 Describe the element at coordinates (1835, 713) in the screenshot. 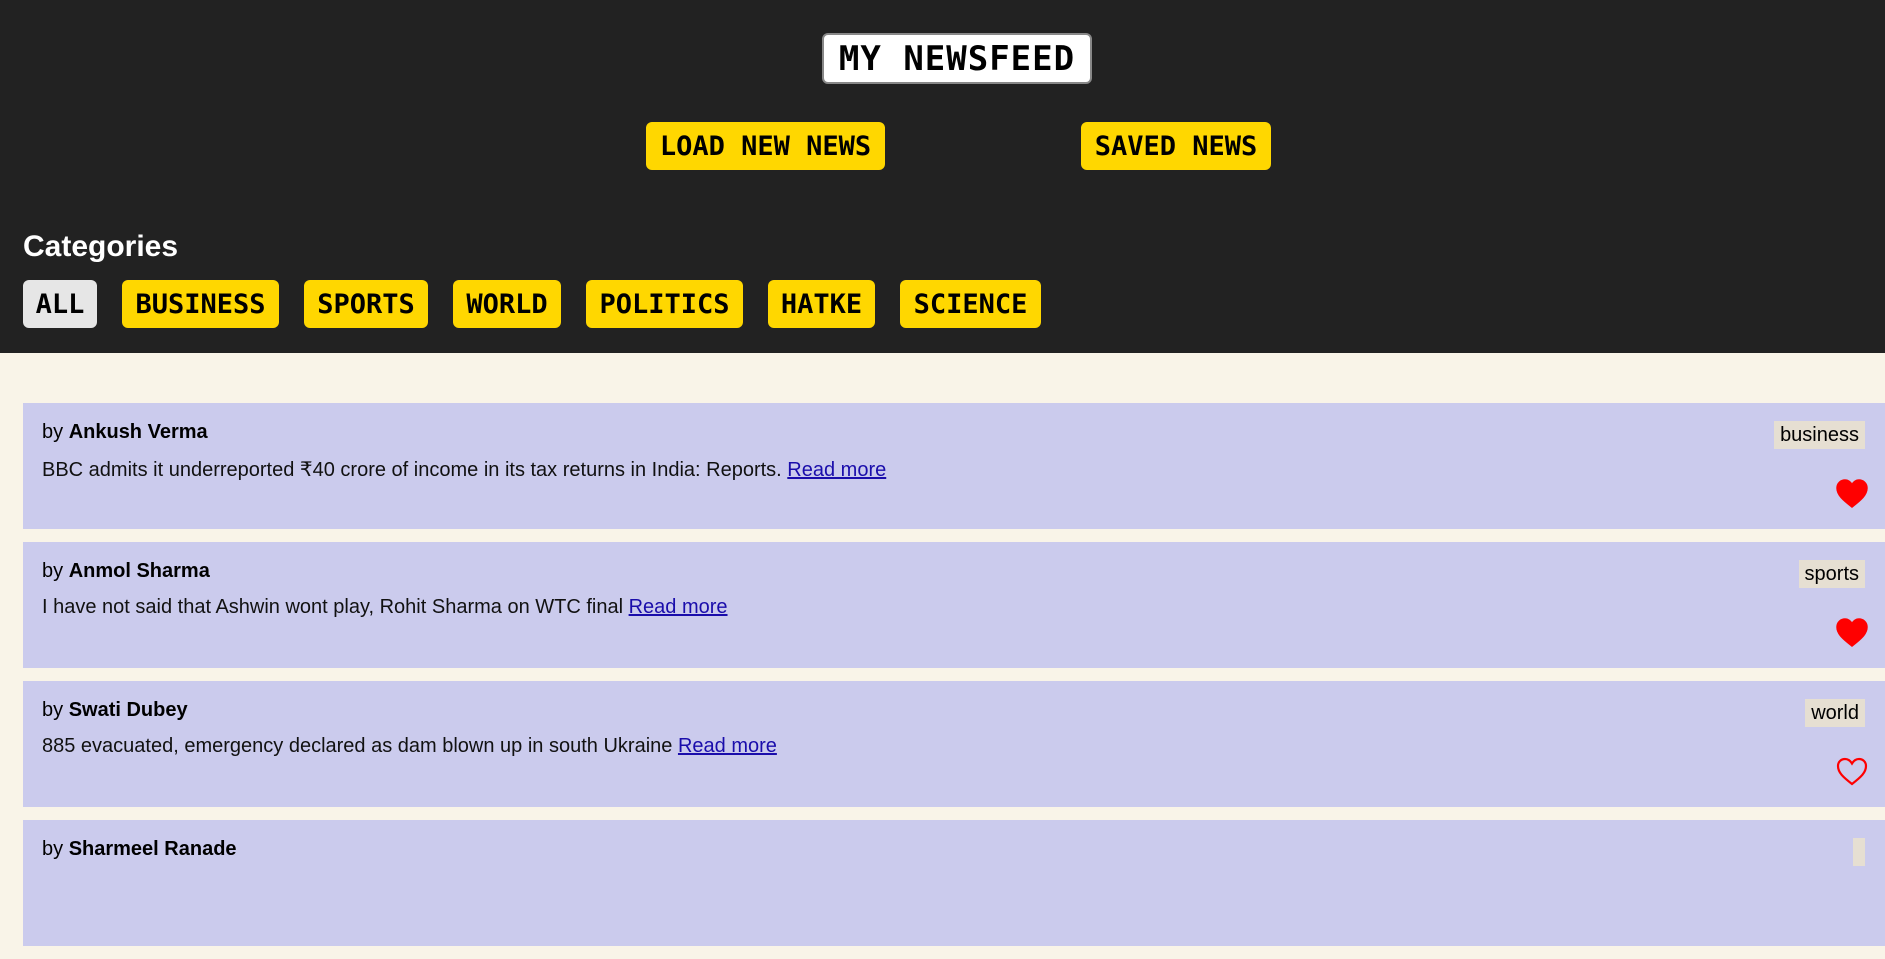

I see `category-tag: world` at that location.